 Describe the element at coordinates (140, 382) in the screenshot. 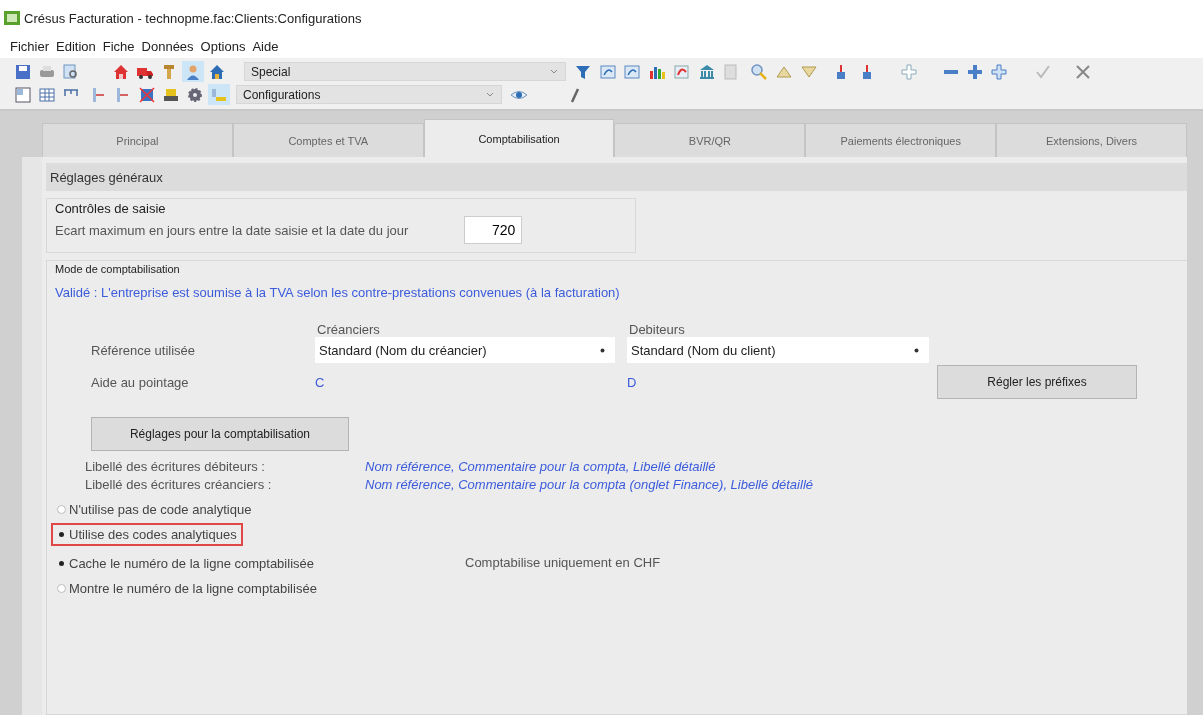

I see `field-label: Aide au pointage` at that location.